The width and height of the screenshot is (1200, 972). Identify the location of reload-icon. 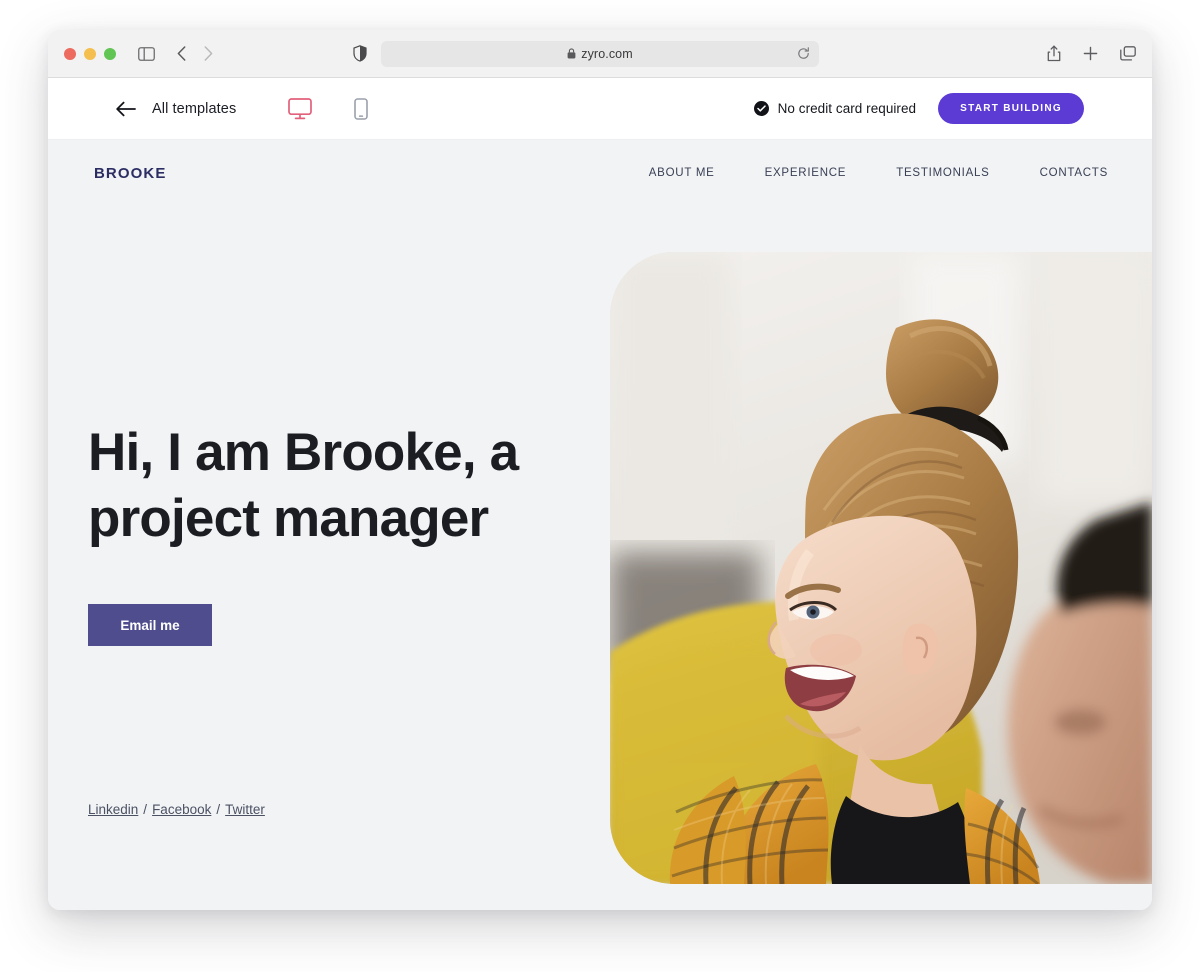
(803, 53).